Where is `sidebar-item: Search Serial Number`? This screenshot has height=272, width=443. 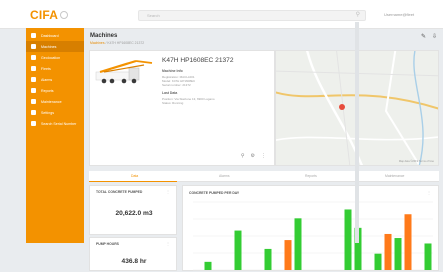
sidebar-item: Search Serial Number is located at coordinates (55, 123).